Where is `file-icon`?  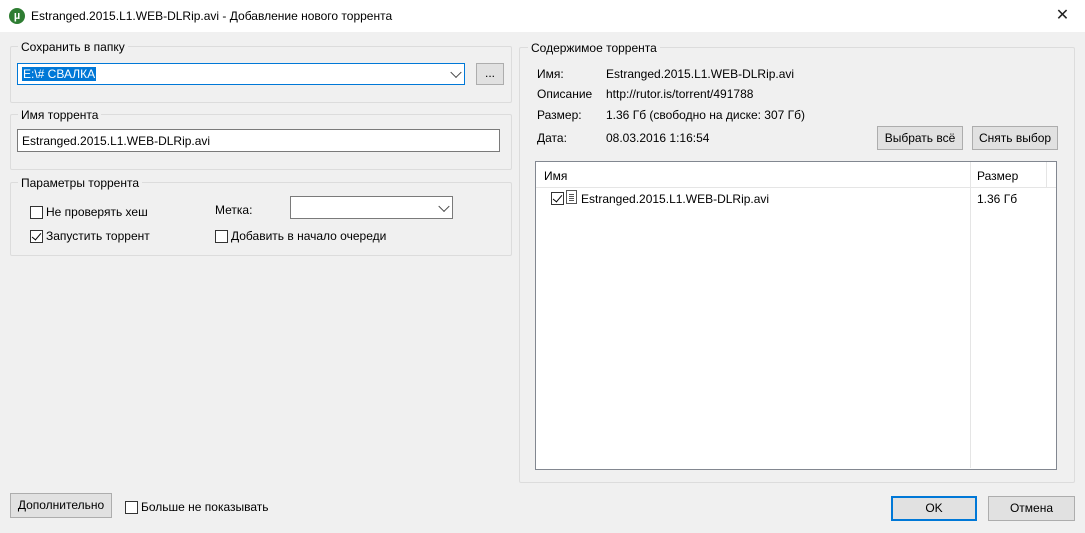
file-icon is located at coordinates (571, 197).